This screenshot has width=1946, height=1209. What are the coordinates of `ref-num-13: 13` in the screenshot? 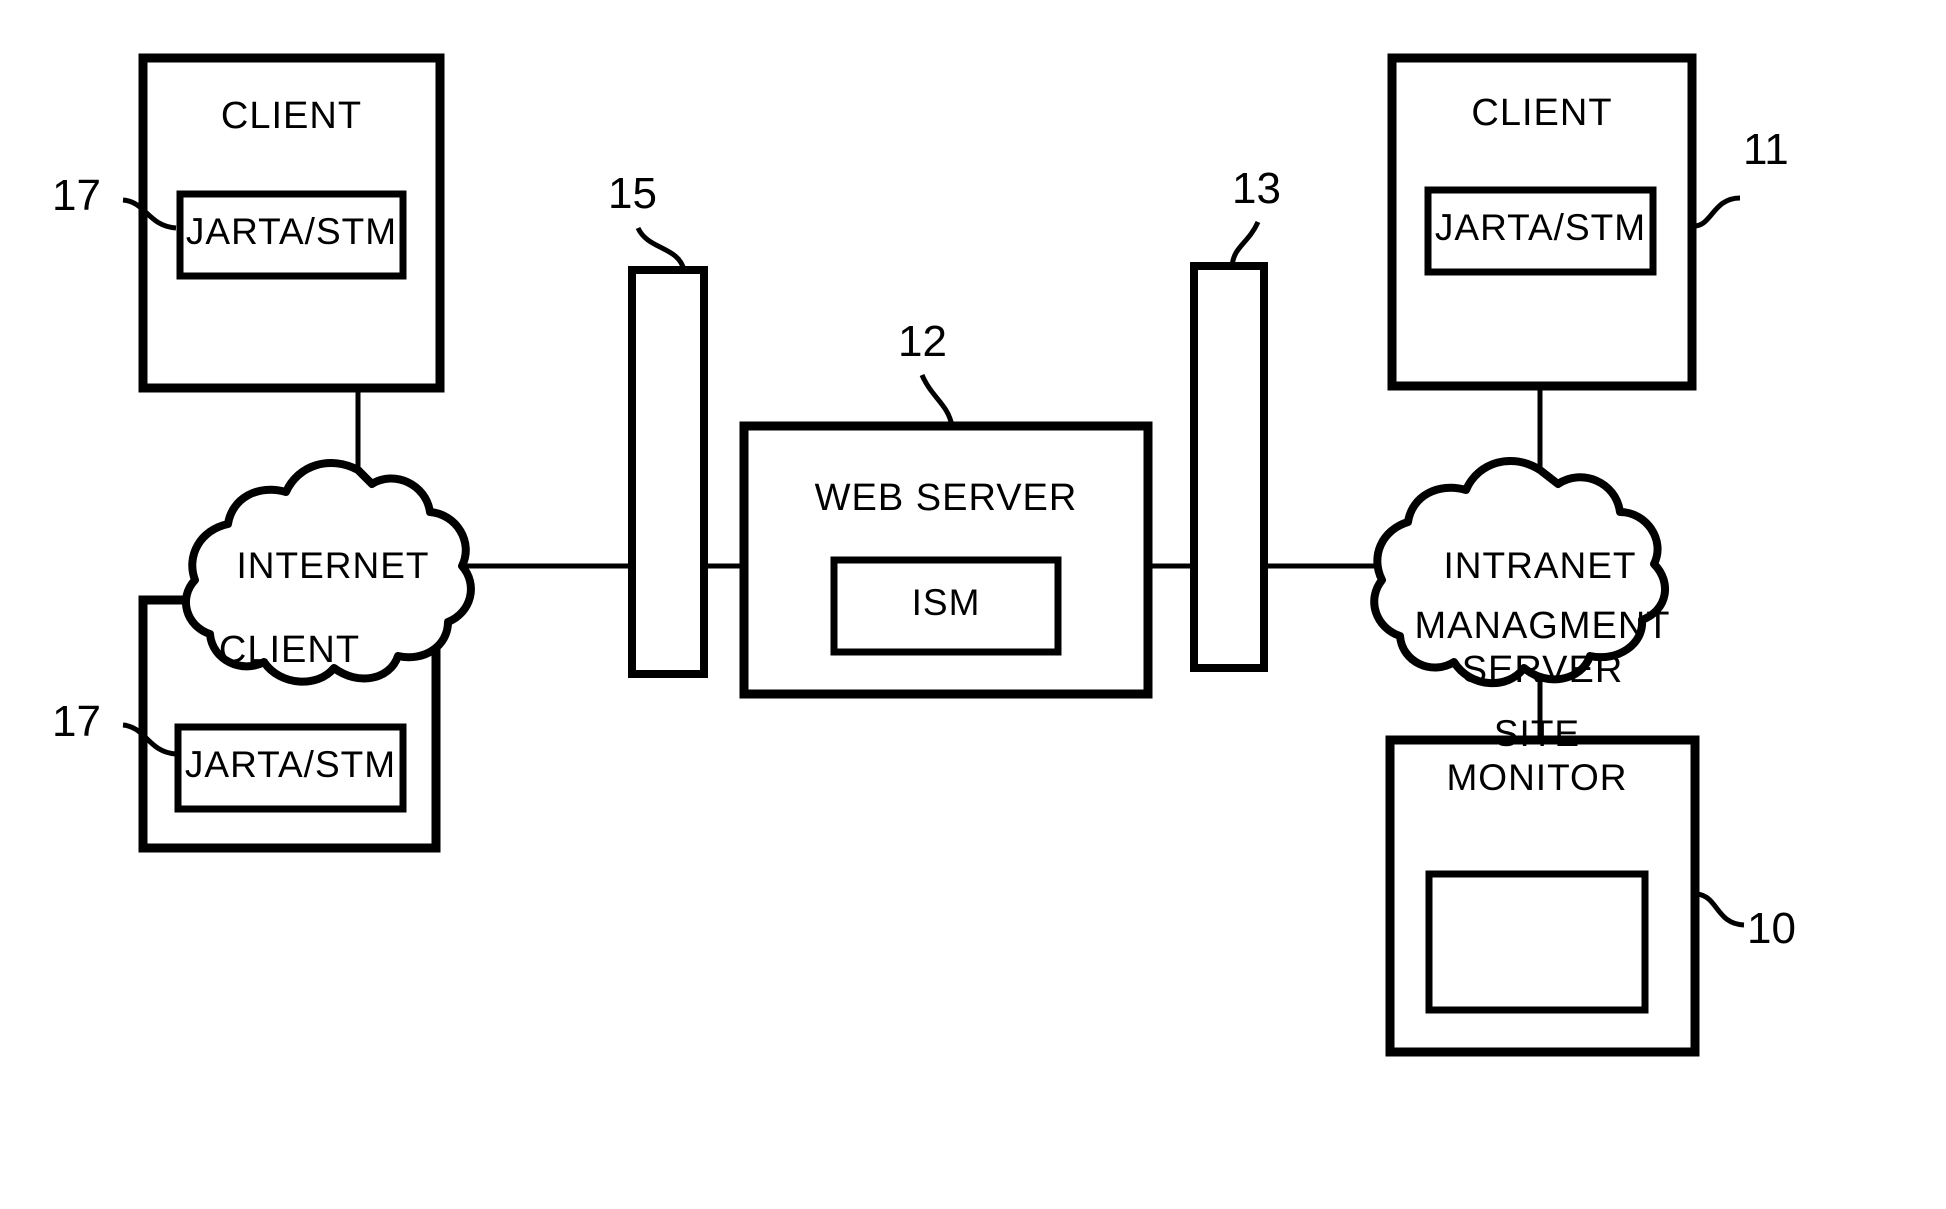 It's located at (1256, 188).